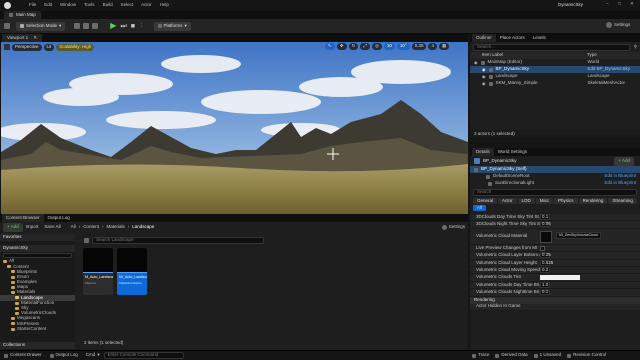 This screenshot has height=360, width=640. Describe the element at coordinates (341, 46) in the screenshot. I see `translate-tool-icon: ✥` at that location.